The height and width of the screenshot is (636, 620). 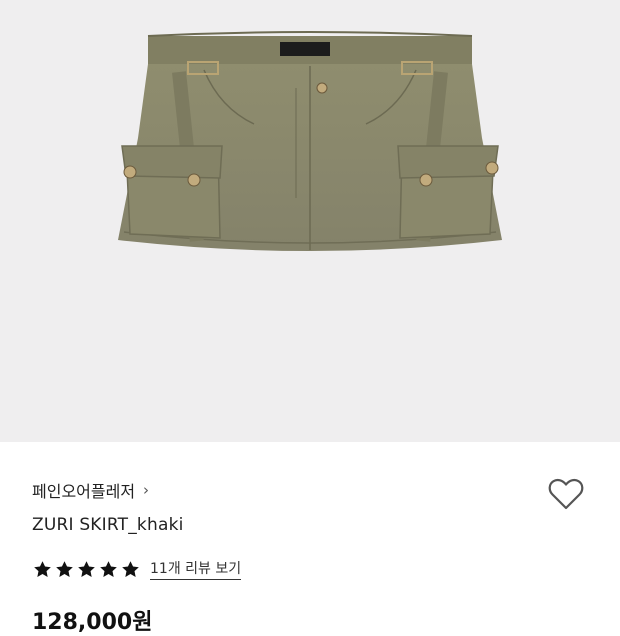 I want to click on rating-stars, so click(x=86, y=569).